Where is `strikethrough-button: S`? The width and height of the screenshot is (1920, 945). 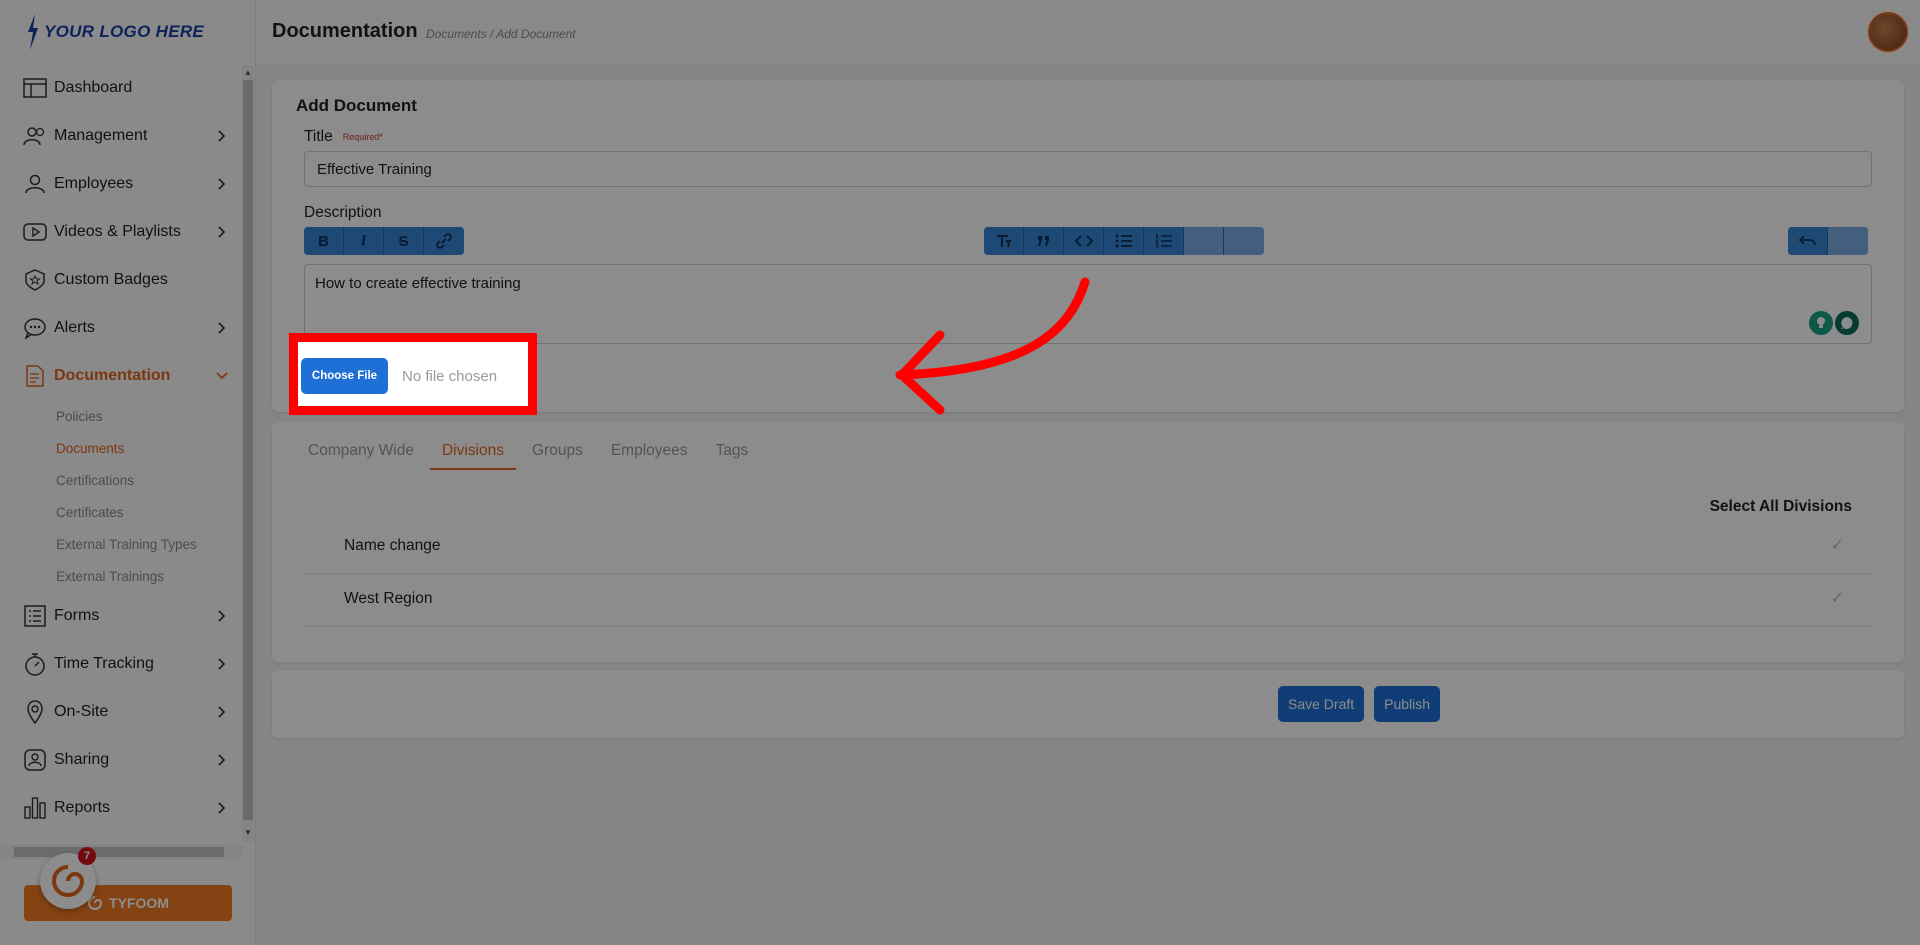
strikethrough-button: S is located at coordinates (404, 241).